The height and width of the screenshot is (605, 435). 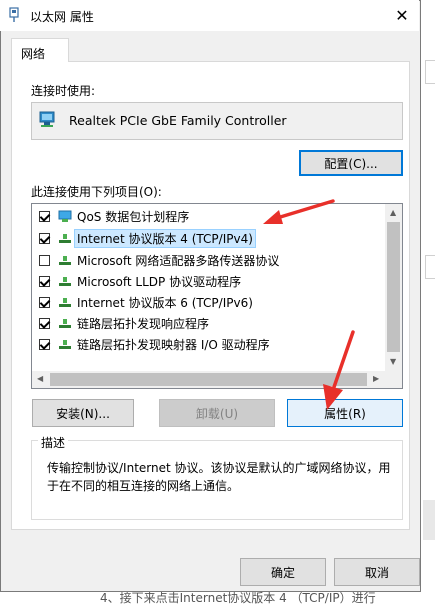 I want to click on connect-using-label: 连接时使用:, so click(x=63, y=91).